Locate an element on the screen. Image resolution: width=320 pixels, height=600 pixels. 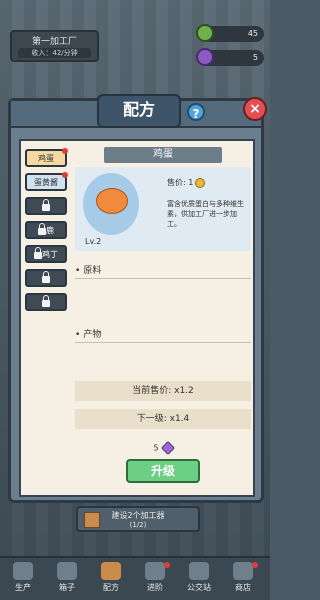
advance-icon is located at coordinates (155, 571).